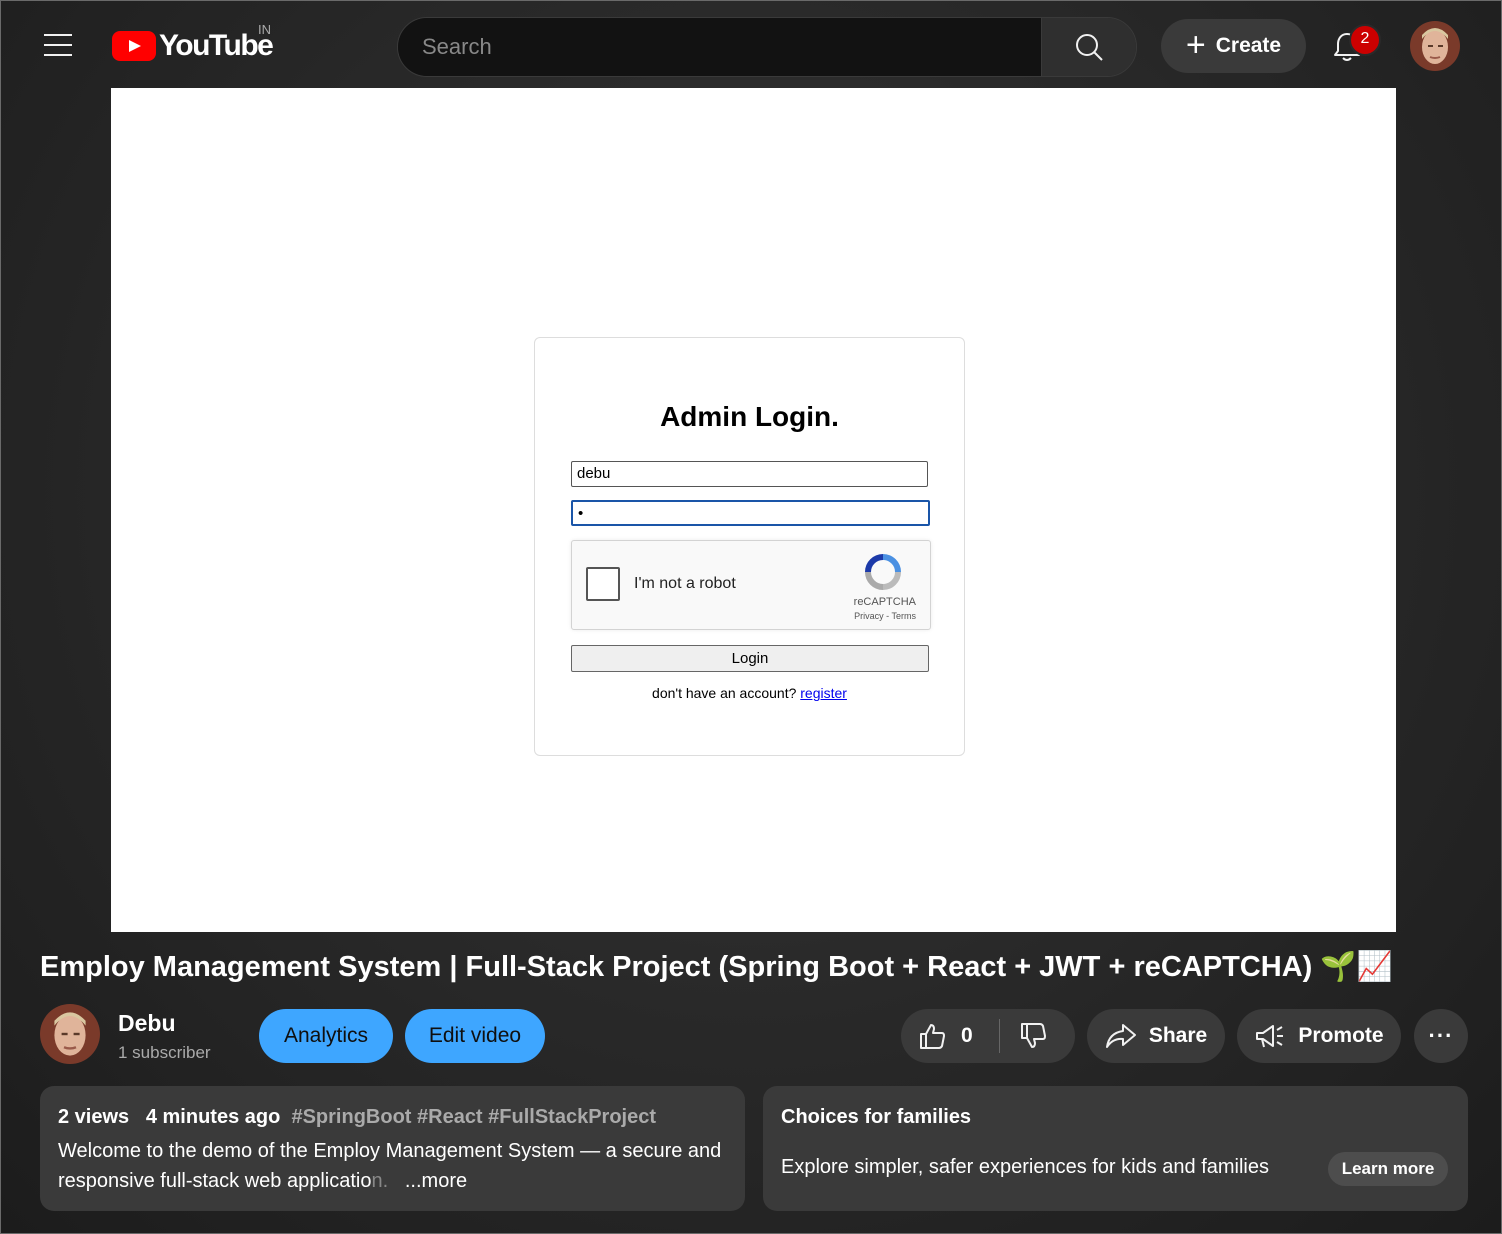 This screenshot has height=1234, width=1502. Describe the element at coordinates (685, 583) in the screenshot. I see `captcha-label: I'm not a robot` at that location.